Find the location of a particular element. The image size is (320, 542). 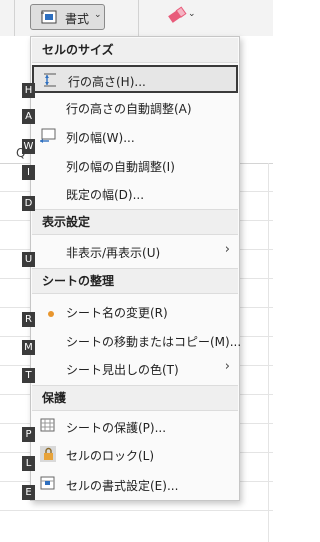

keytip-badge: I is located at coordinates (28, 172).